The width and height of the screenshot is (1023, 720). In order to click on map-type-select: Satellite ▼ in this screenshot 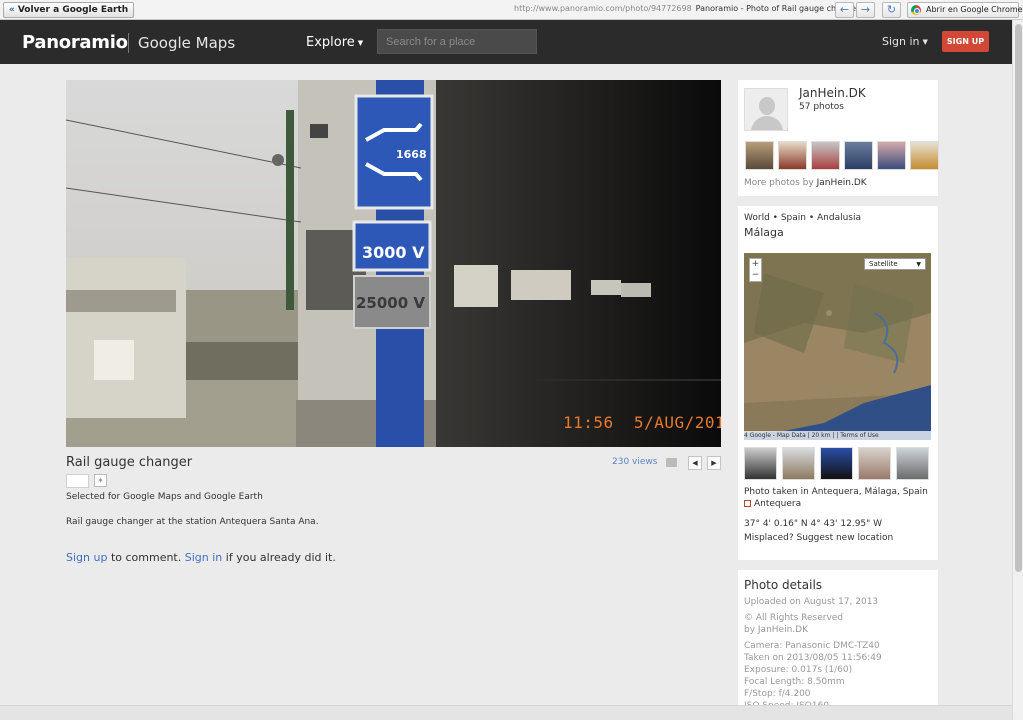, I will do `click(895, 264)`.